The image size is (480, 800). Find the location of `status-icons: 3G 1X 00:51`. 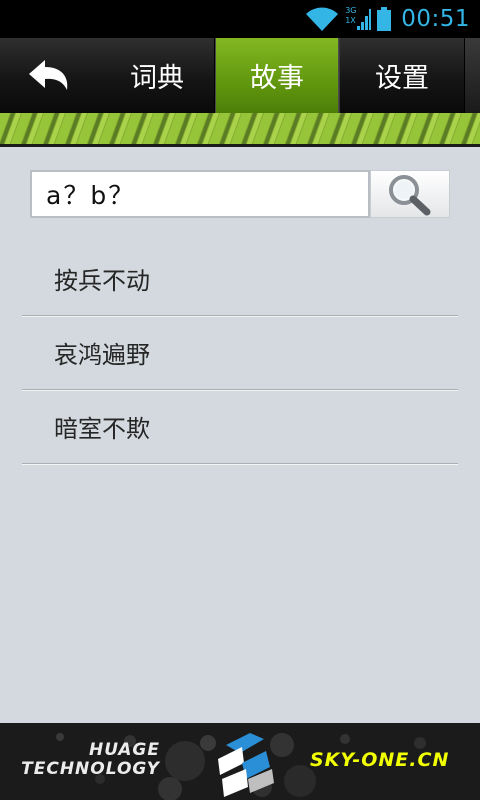

status-icons: 3G 1X 00:51 is located at coordinates (392, 19).